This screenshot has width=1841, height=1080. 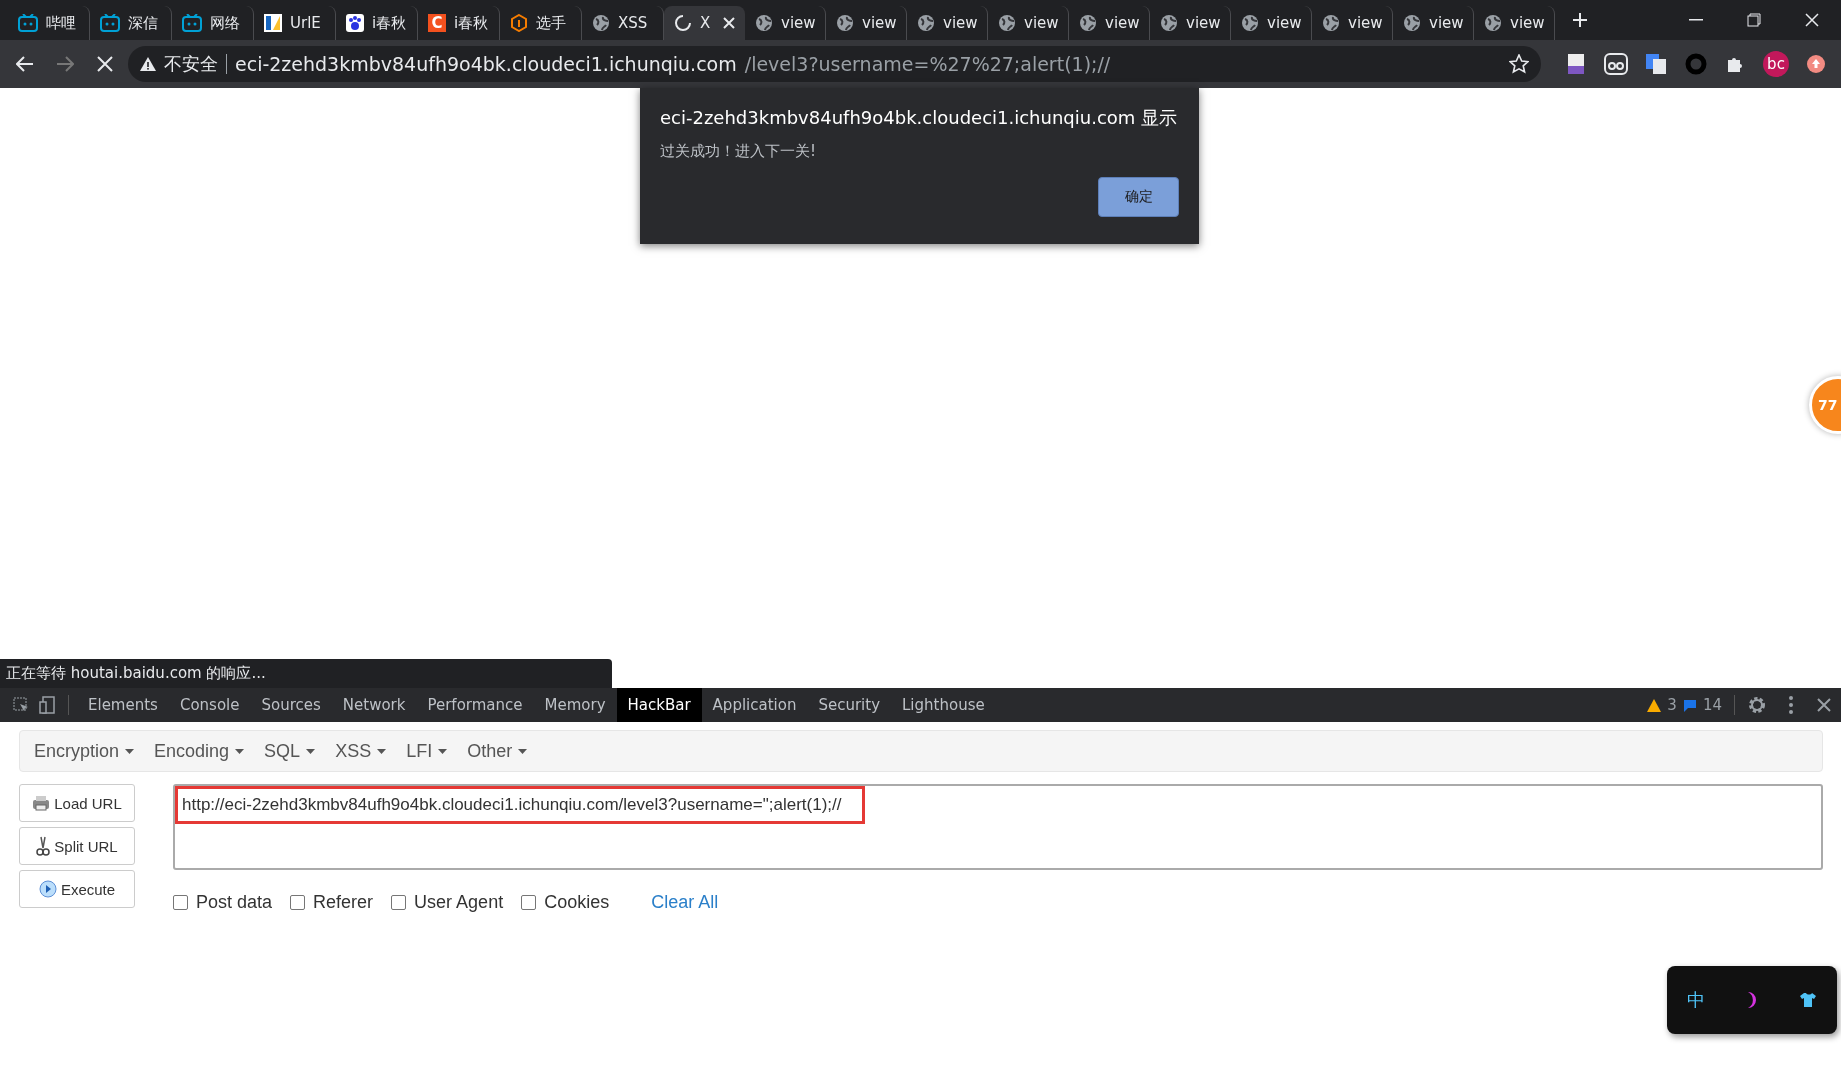 What do you see at coordinates (519, 23) in the screenshot?
I see `hexagon-icon` at bounding box center [519, 23].